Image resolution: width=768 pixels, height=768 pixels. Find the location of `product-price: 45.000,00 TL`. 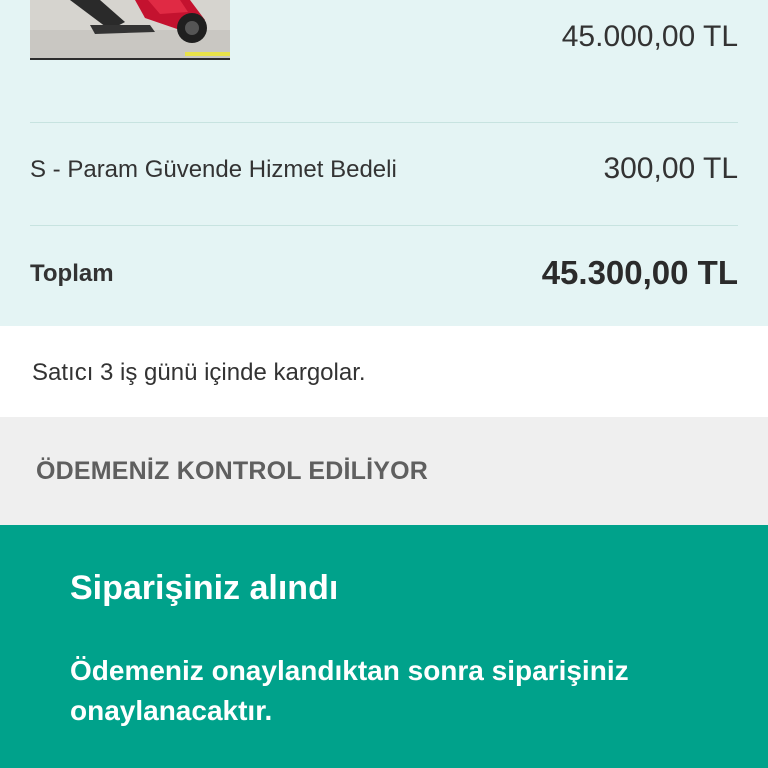

product-price: 45.000,00 TL is located at coordinates (649, 36).